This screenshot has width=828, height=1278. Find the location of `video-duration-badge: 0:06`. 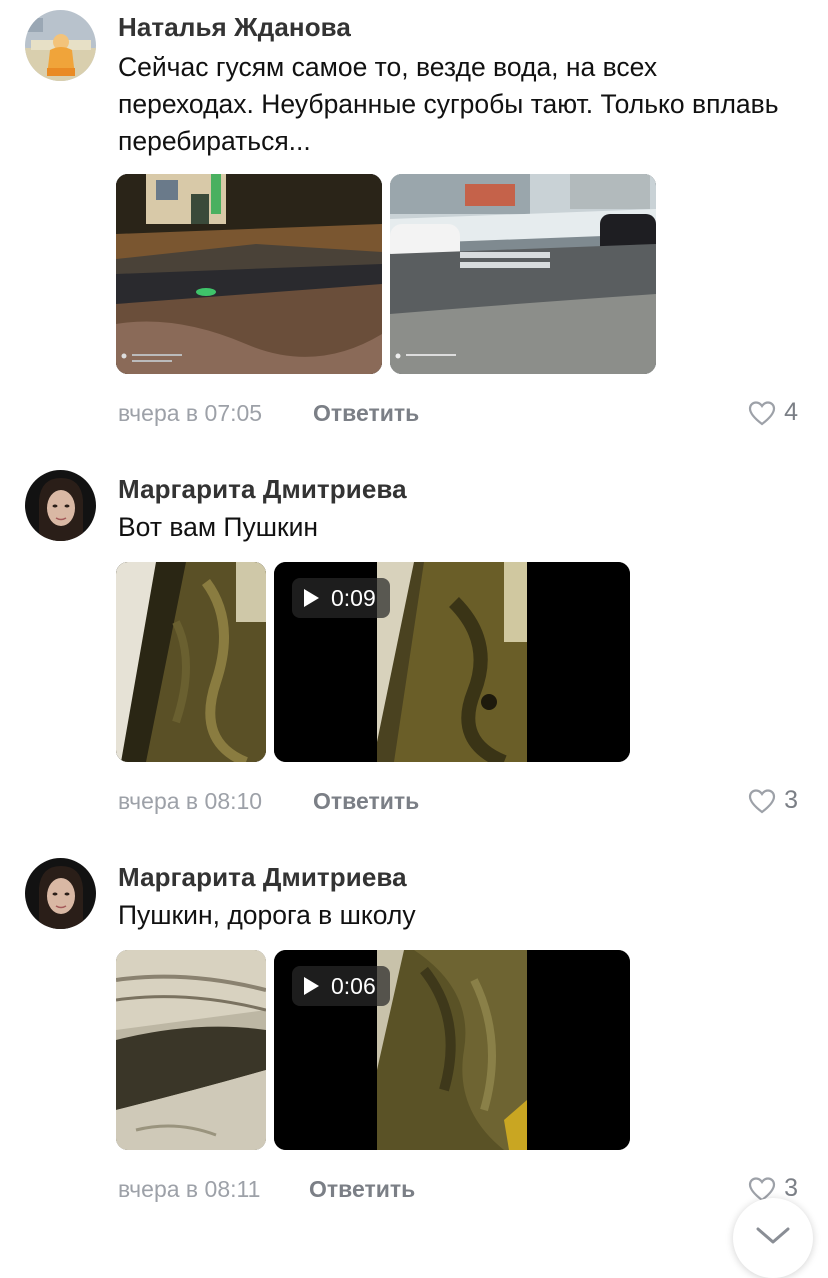

video-duration-badge: 0:06 is located at coordinates (341, 986).